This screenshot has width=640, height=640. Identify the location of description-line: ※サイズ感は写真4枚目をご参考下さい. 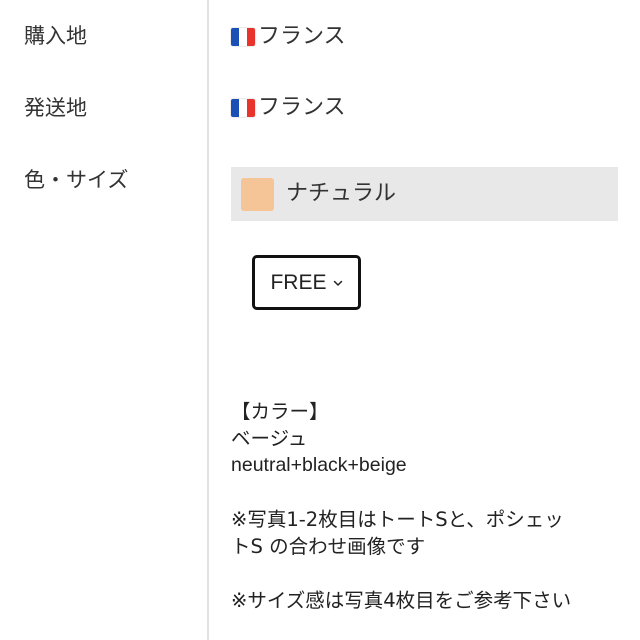
(401, 600).